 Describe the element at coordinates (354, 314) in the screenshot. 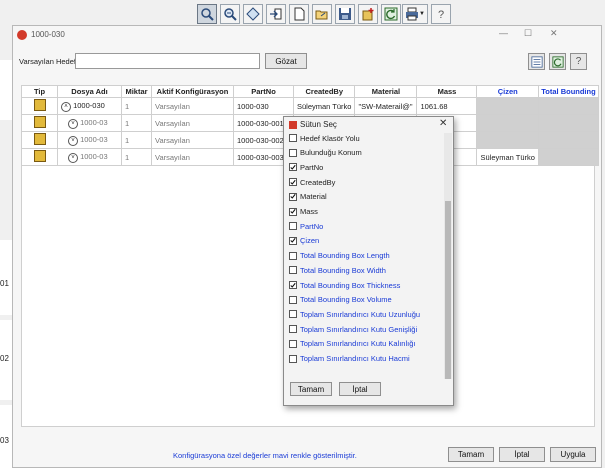

I see `column-option: Toplam Sınırlandırıcı Kutu Uzunluğu` at that location.